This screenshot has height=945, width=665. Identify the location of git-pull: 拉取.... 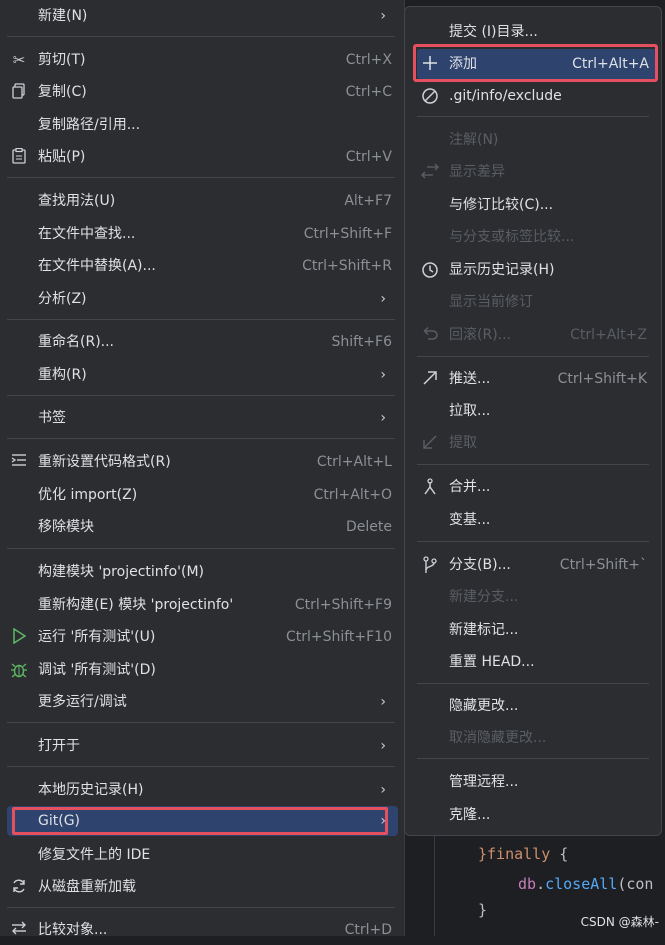
(533, 411).